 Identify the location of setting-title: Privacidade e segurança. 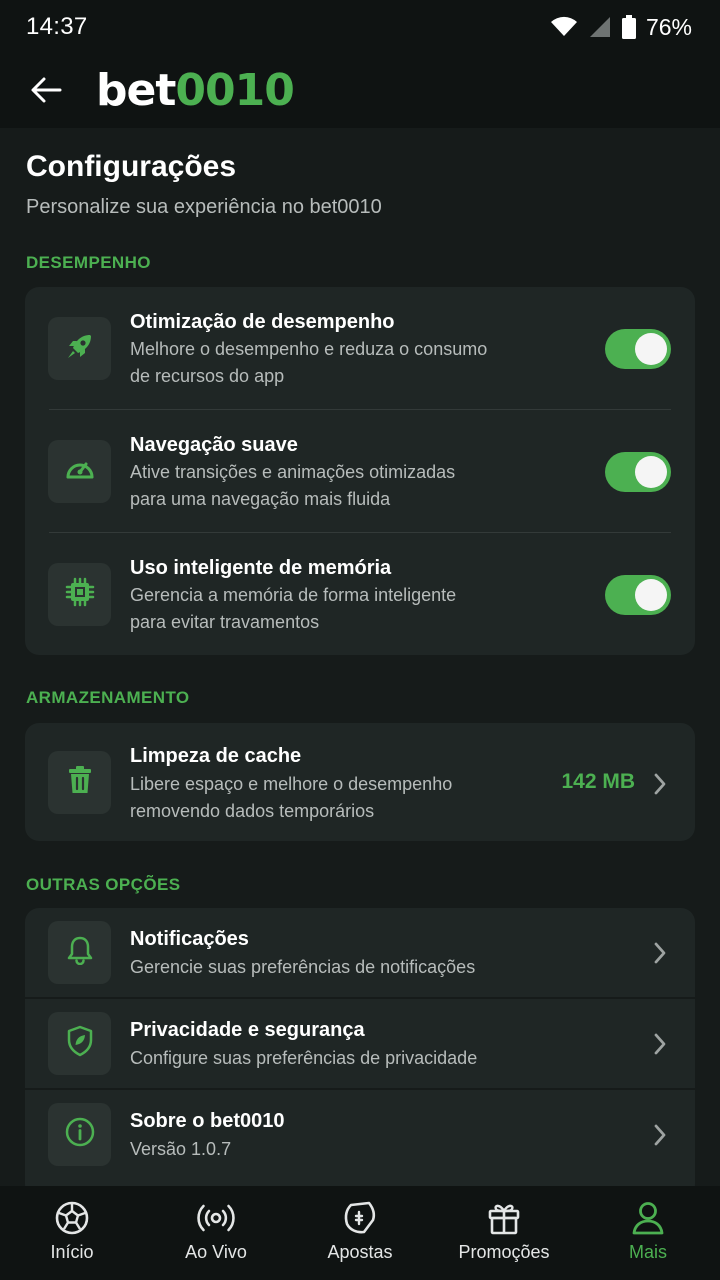
(247, 1030).